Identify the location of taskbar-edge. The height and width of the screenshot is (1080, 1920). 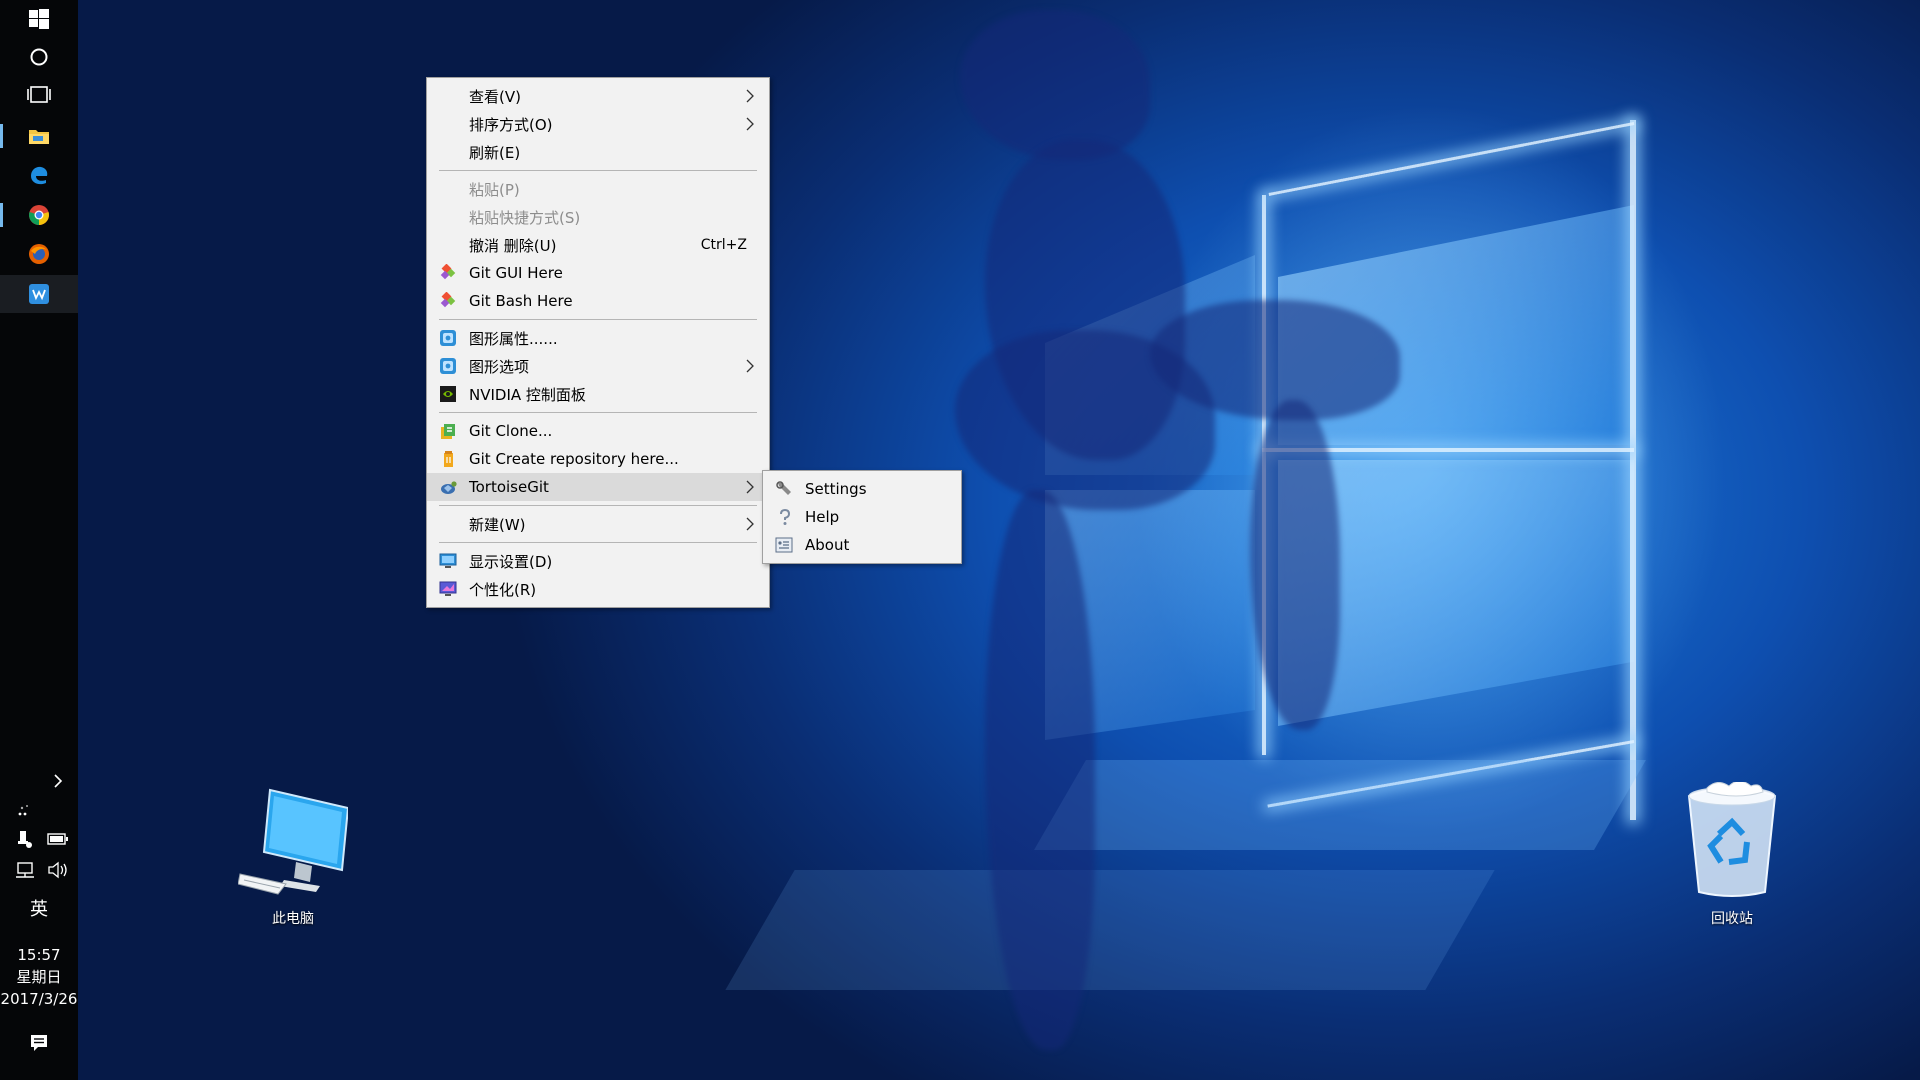
(39, 175).